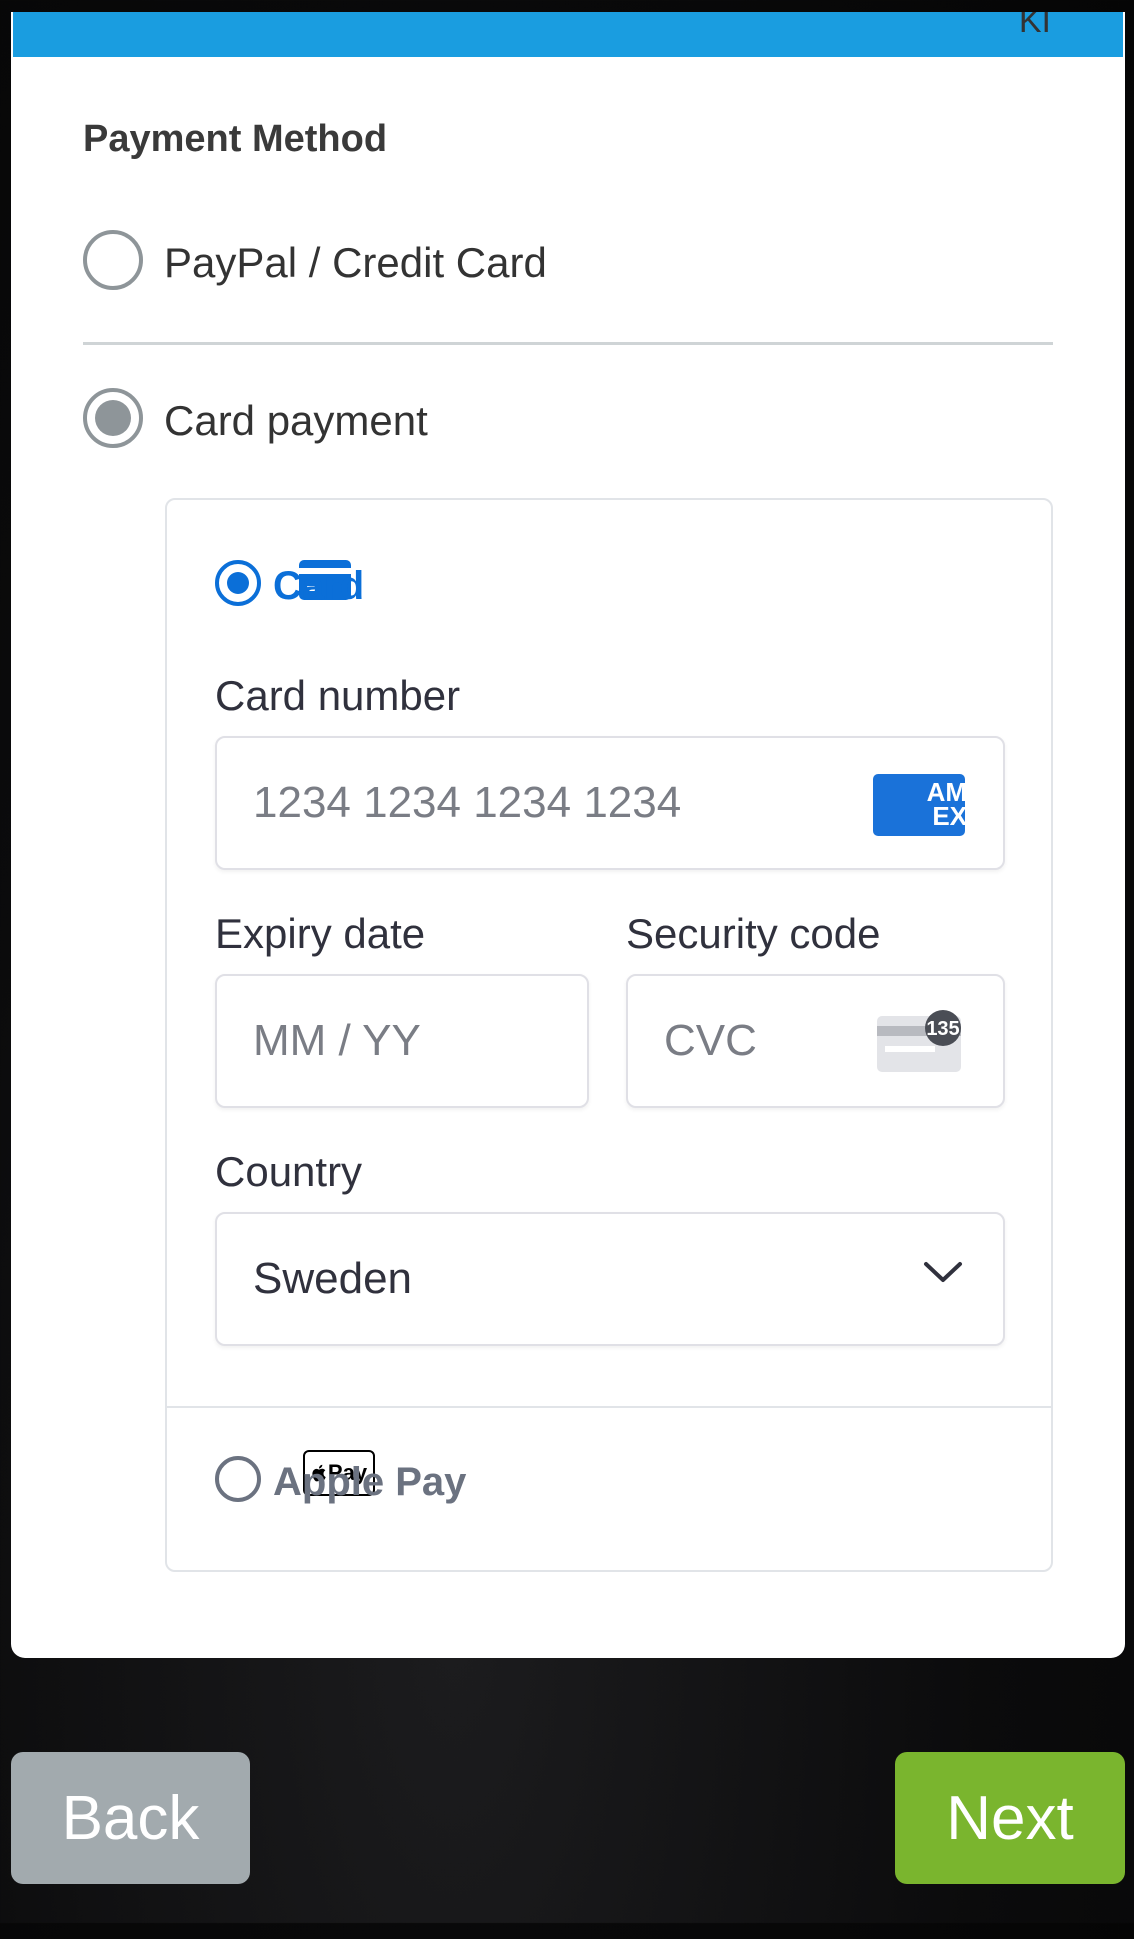  What do you see at coordinates (337, 1040) in the screenshot?
I see `expiry-placeholder: MM / YY` at bounding box center [337, 1040].